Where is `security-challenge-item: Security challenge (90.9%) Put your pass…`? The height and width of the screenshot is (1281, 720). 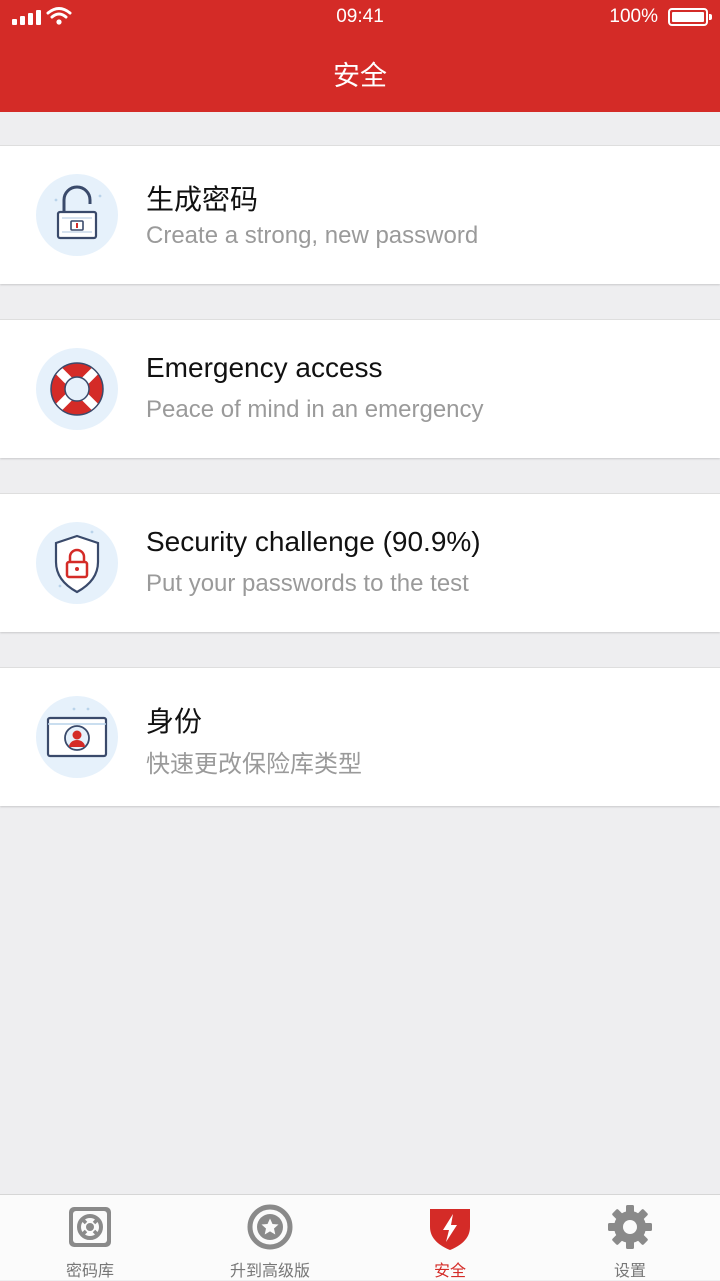 security-challenge-item: Security challenge (90.9%) Put your pass… is located at coordinates (360, 563).